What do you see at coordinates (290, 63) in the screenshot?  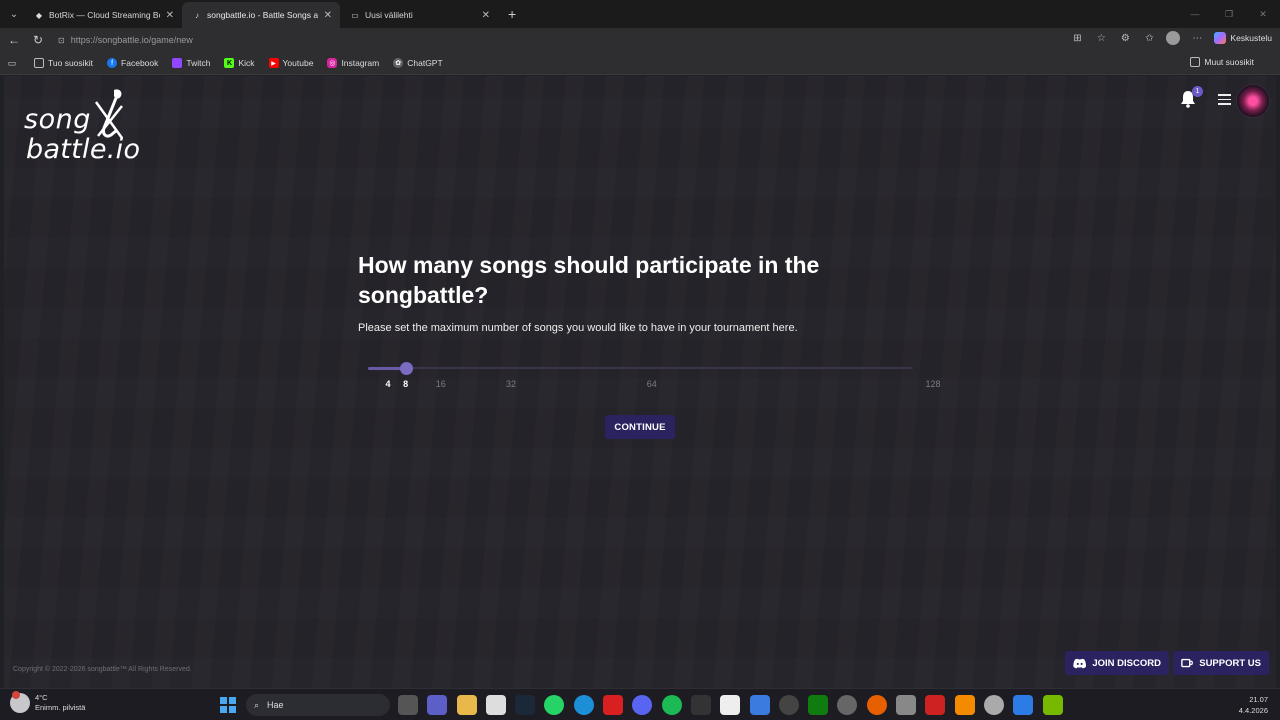 I see `bookmark-youtube: ▶ Youtube` at bounding box center [290, 63].